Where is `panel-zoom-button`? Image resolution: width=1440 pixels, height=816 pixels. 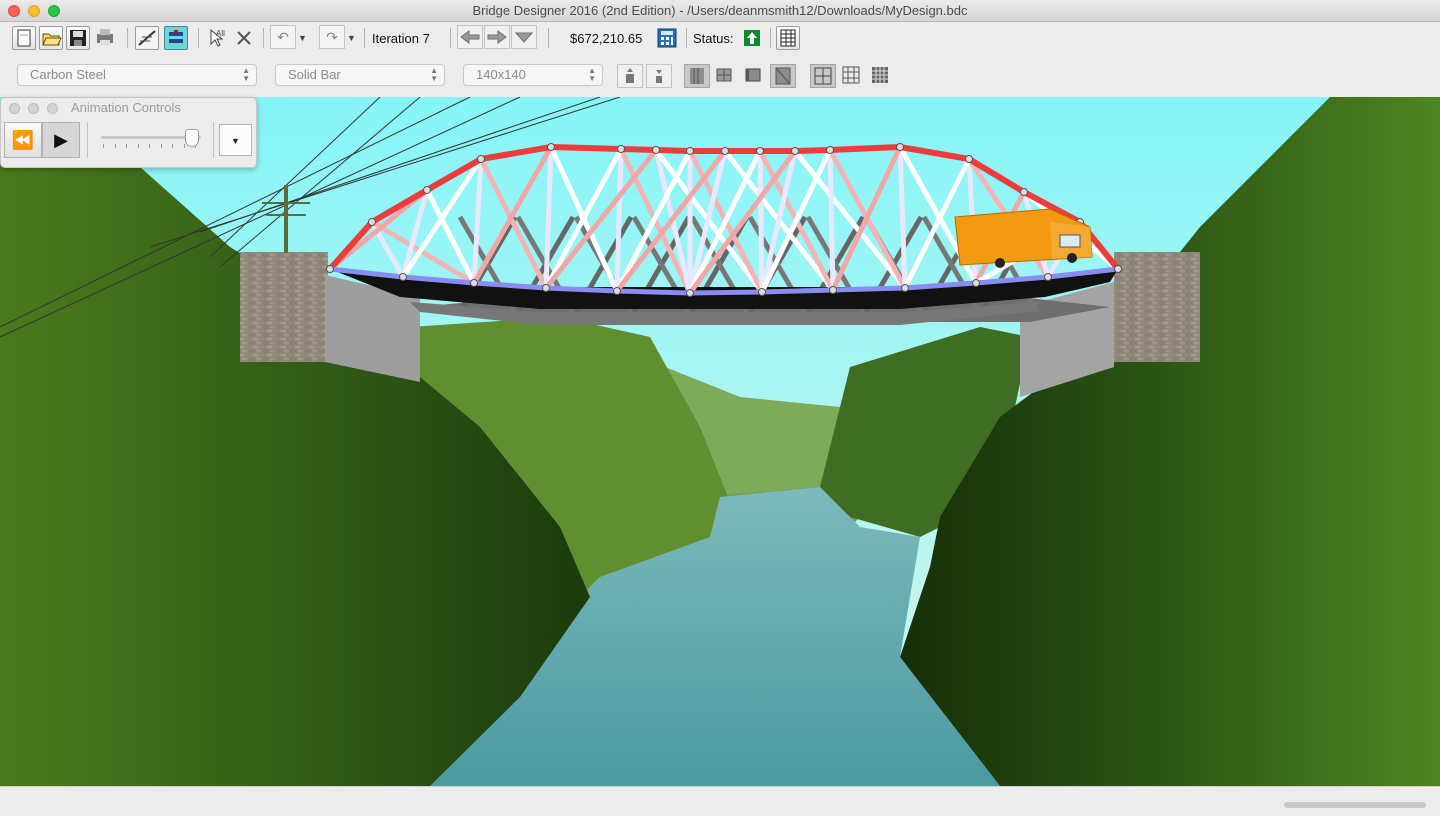 panel-zoom-button is located at coordinates (52, 108).